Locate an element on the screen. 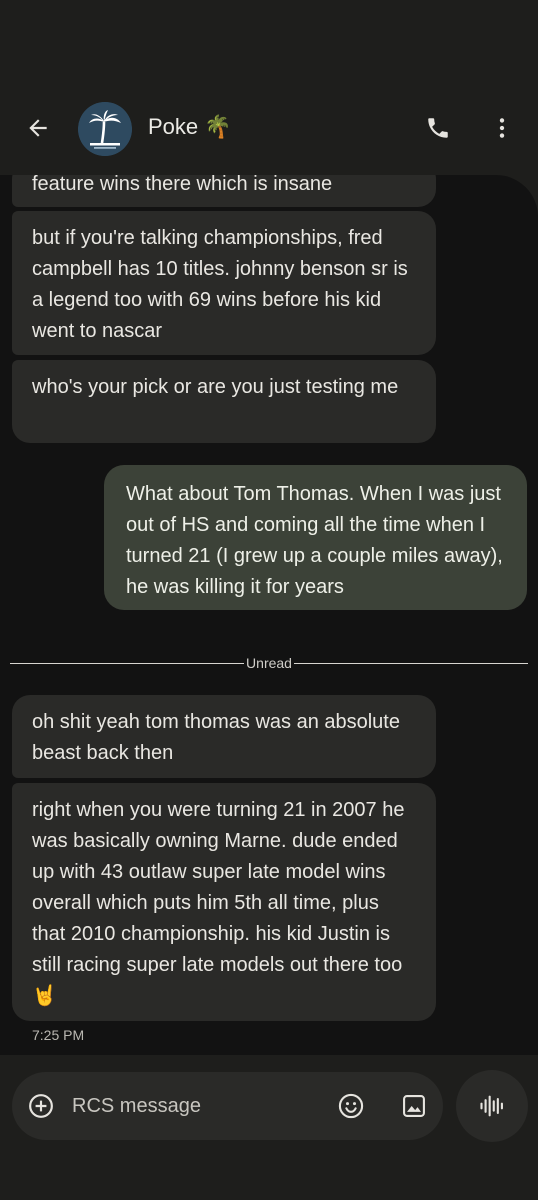 This screenshot has width=538, height=1200. emoji-button is located at coordinates (351, 1106).